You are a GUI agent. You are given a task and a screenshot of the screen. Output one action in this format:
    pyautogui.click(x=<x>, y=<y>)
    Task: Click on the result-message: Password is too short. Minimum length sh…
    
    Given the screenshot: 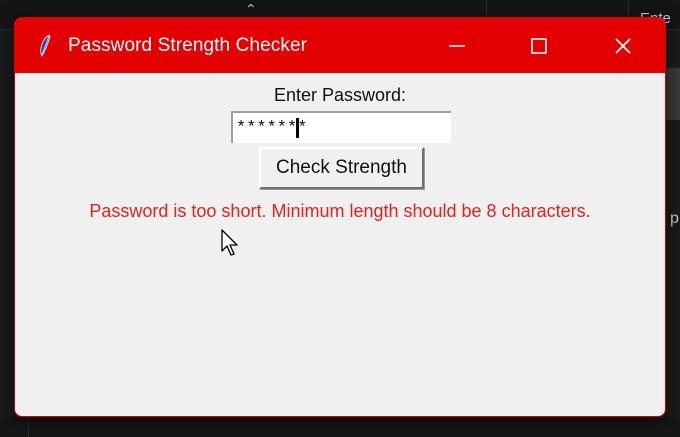 What is the action you would take?
    pyautogui.click(x=340, y=211)
    